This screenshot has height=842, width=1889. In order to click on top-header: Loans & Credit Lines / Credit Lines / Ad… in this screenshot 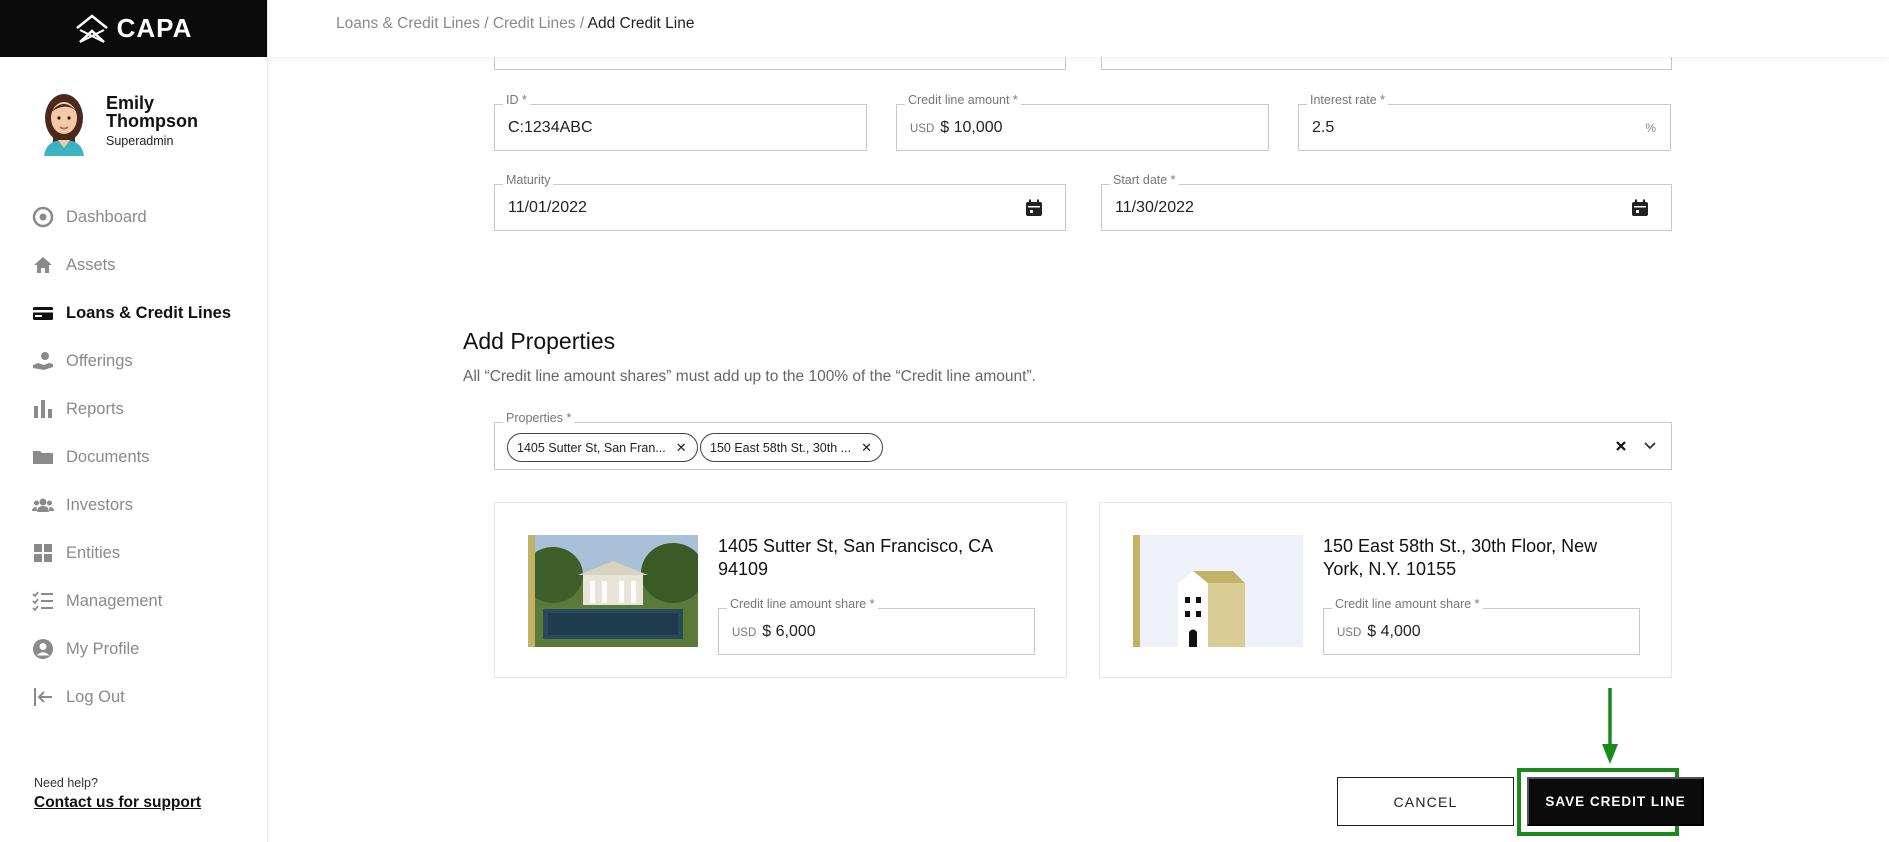, I will do `click(1078, 28)`.